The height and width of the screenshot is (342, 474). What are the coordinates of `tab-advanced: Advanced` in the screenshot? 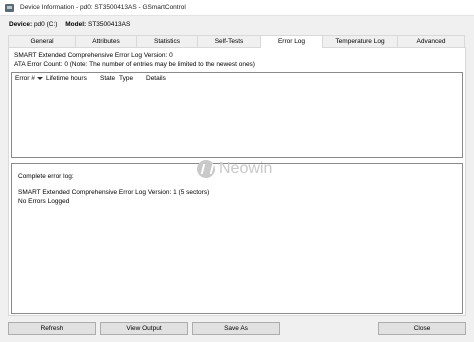 It's located at (431, 41).